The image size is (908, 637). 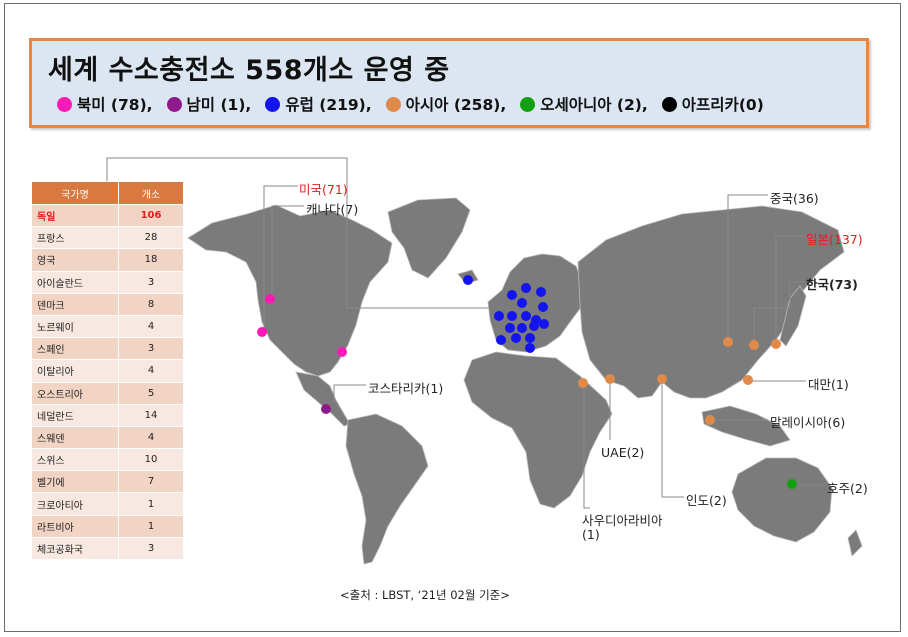 I want to click on country-name: 라트비아, so click(x=75, y=526).